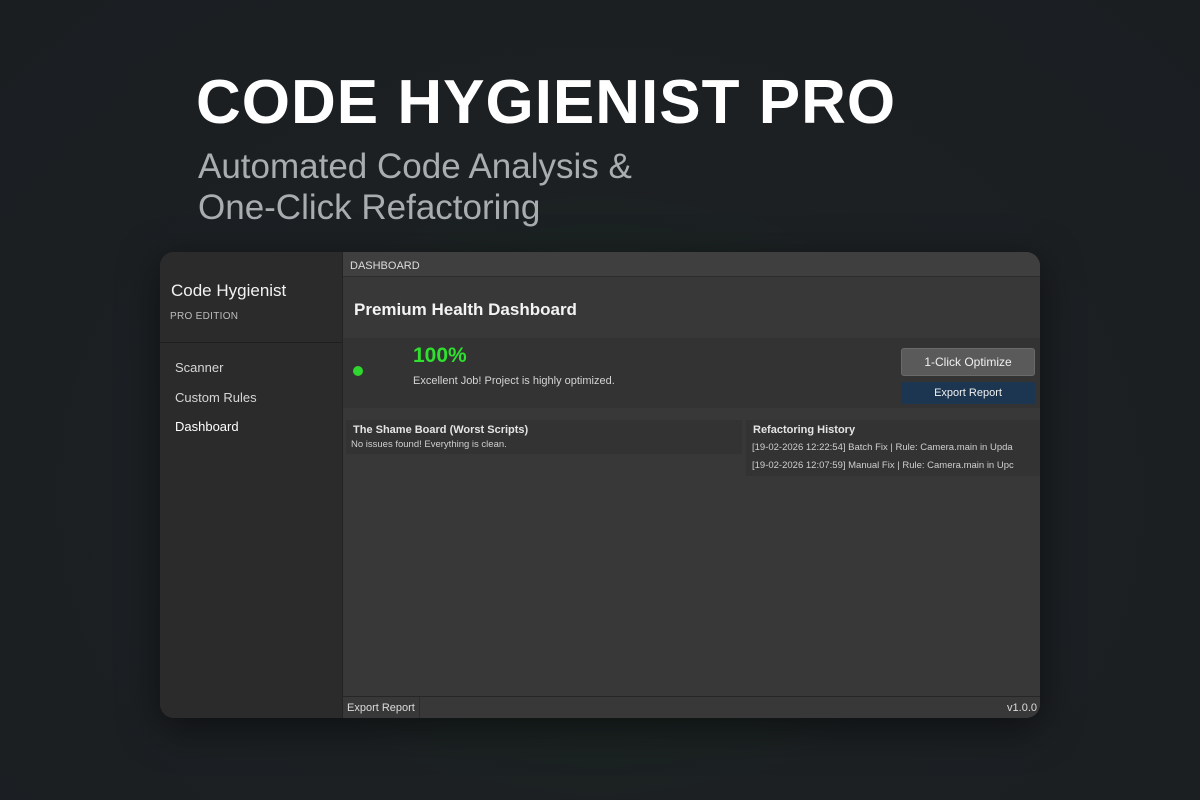  What do you see at coordinates (465, 309) in the screenshot?
I see `page-title: Premium Health Dashboard` at bounding box center [465, 309].